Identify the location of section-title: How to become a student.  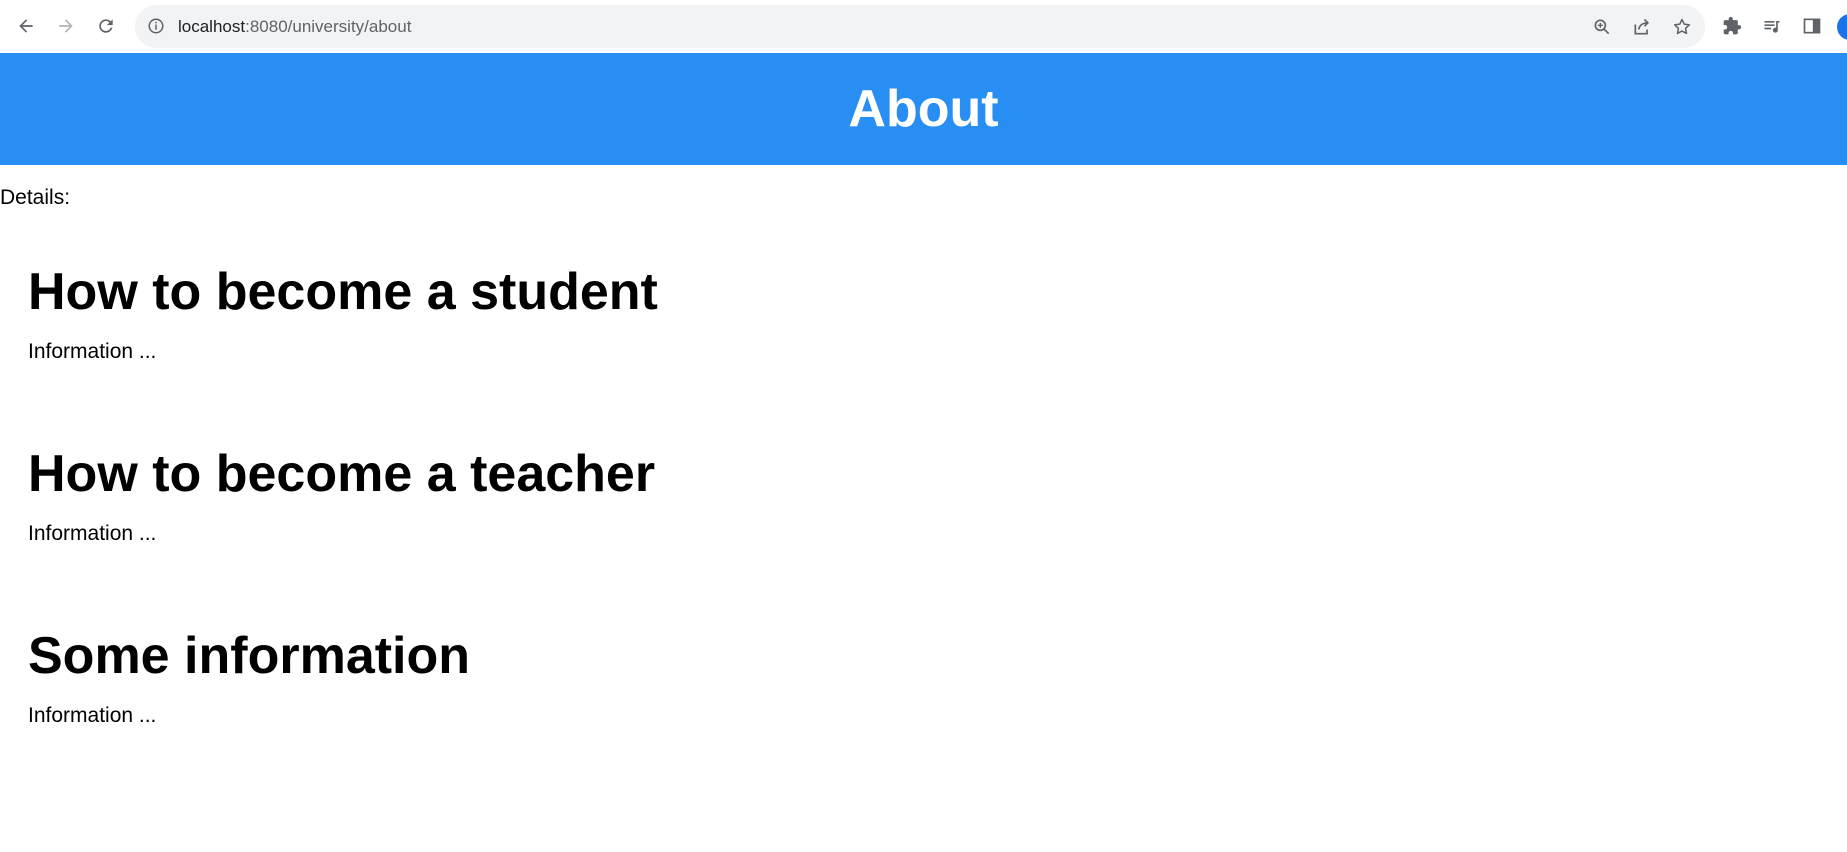
(343, 292).